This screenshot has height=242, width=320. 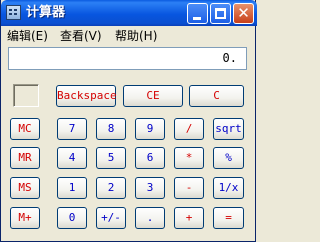 What do you see at coordinates (228, 158) in the screenshot?
I see `percent-button: %` at bounding box center [228, 158].